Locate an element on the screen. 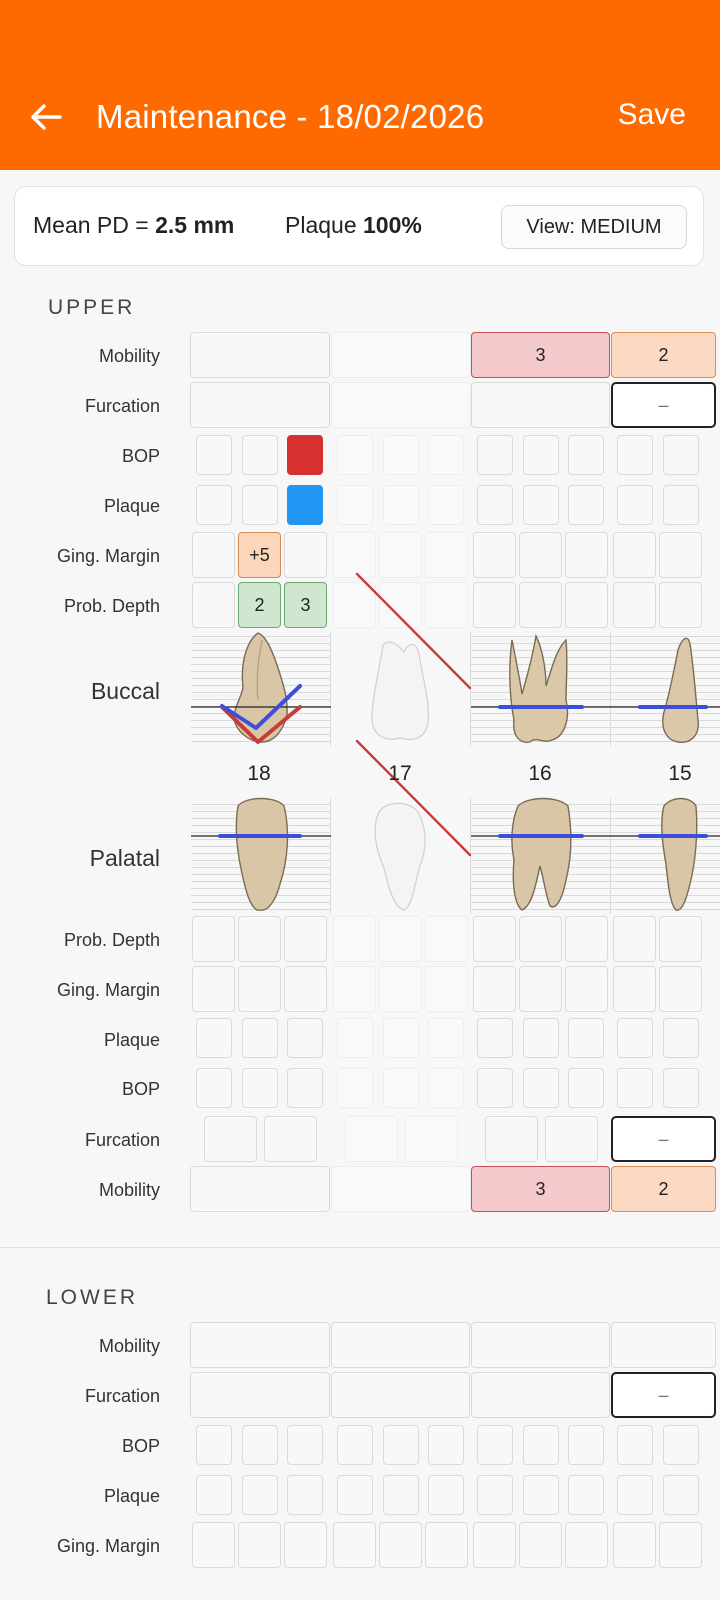  mobility-cell-15-palatal: 2 is located at coordinates (663, 1189).